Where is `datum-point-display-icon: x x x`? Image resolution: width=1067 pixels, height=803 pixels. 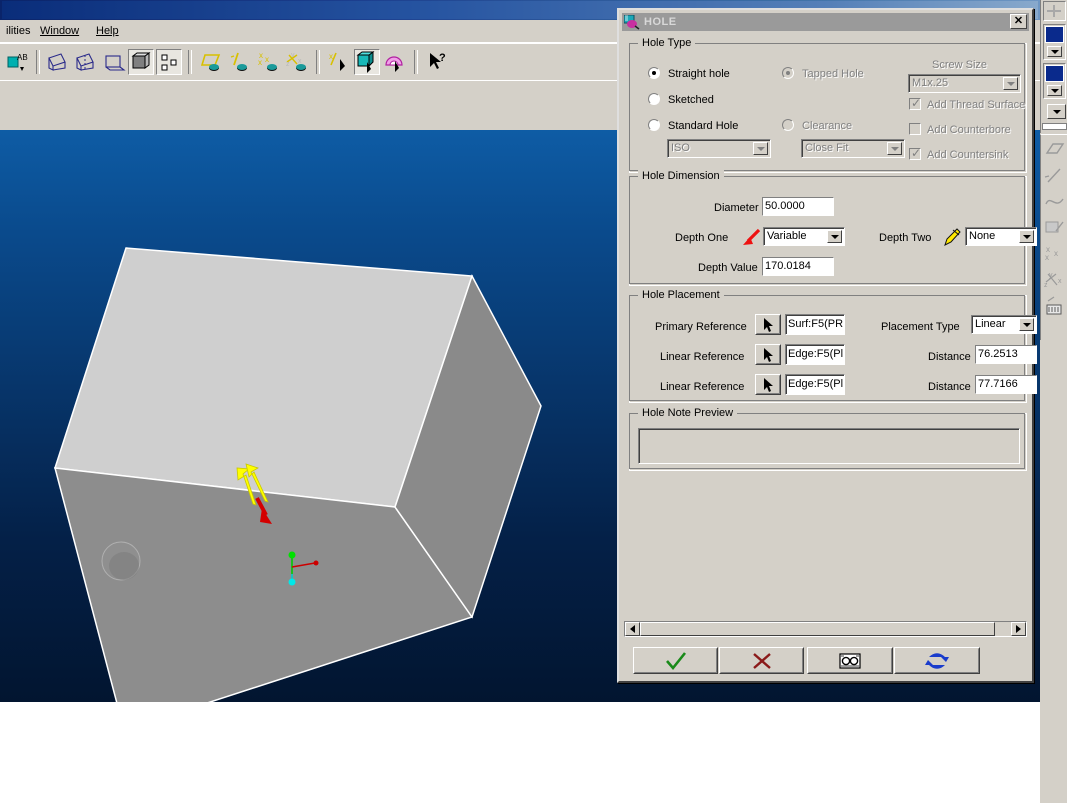 datum-point-display-icon: x x x is located at coordinates (269, 62).